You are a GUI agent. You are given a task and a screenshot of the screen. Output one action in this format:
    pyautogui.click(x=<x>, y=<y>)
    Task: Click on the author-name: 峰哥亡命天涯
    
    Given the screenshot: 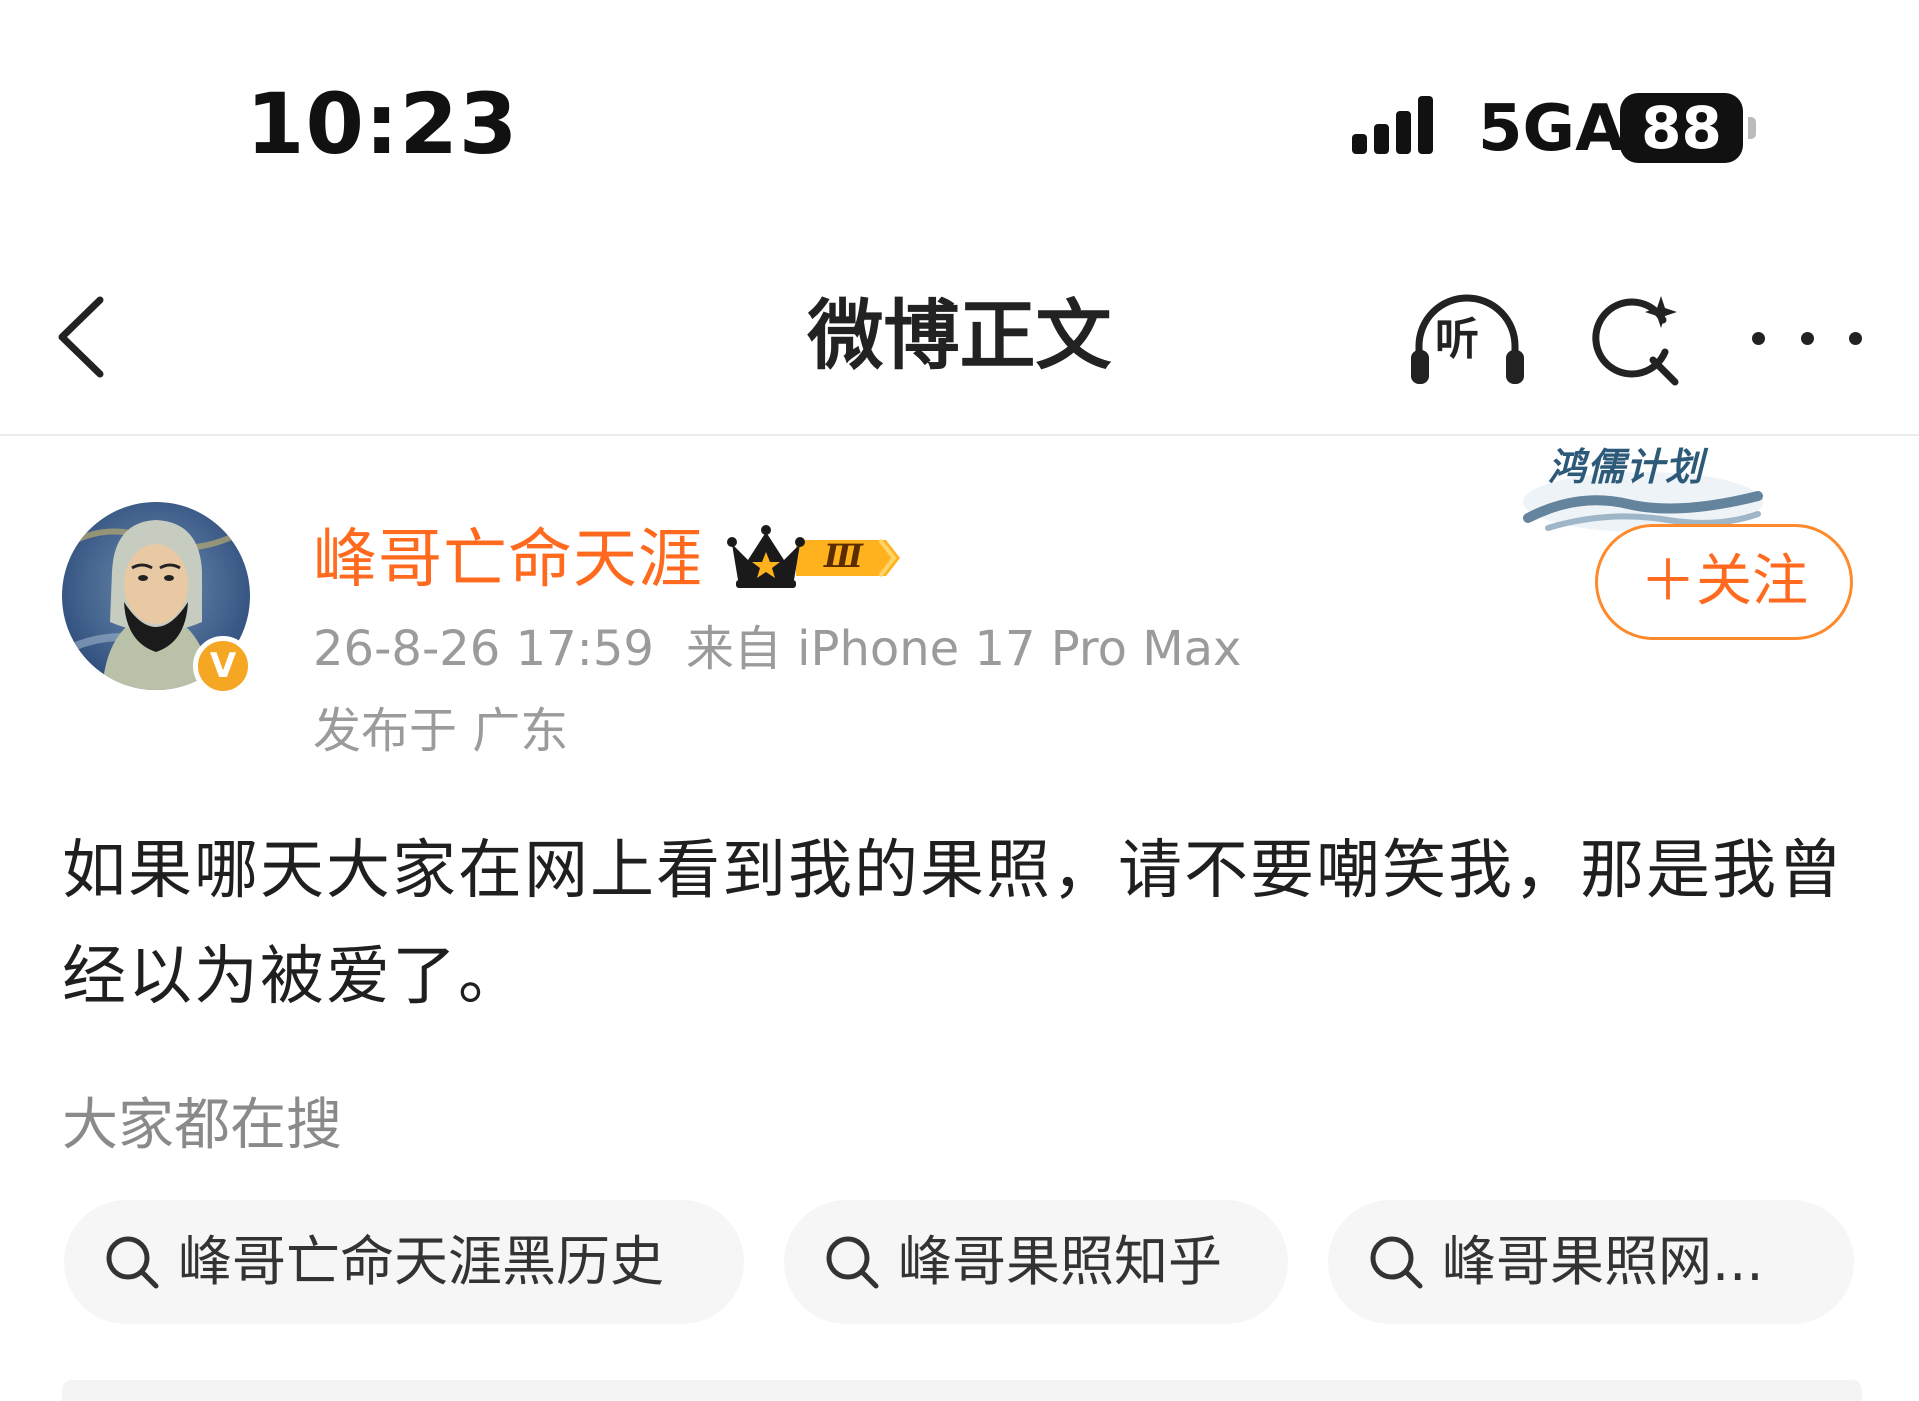 What is the action you would take?
    pyautogui.click(x=508, y=560)
    